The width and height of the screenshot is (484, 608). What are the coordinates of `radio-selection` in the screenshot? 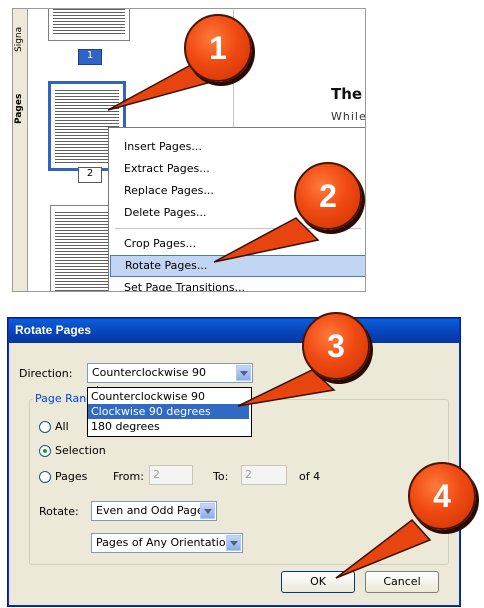 It's located at (45, 451).